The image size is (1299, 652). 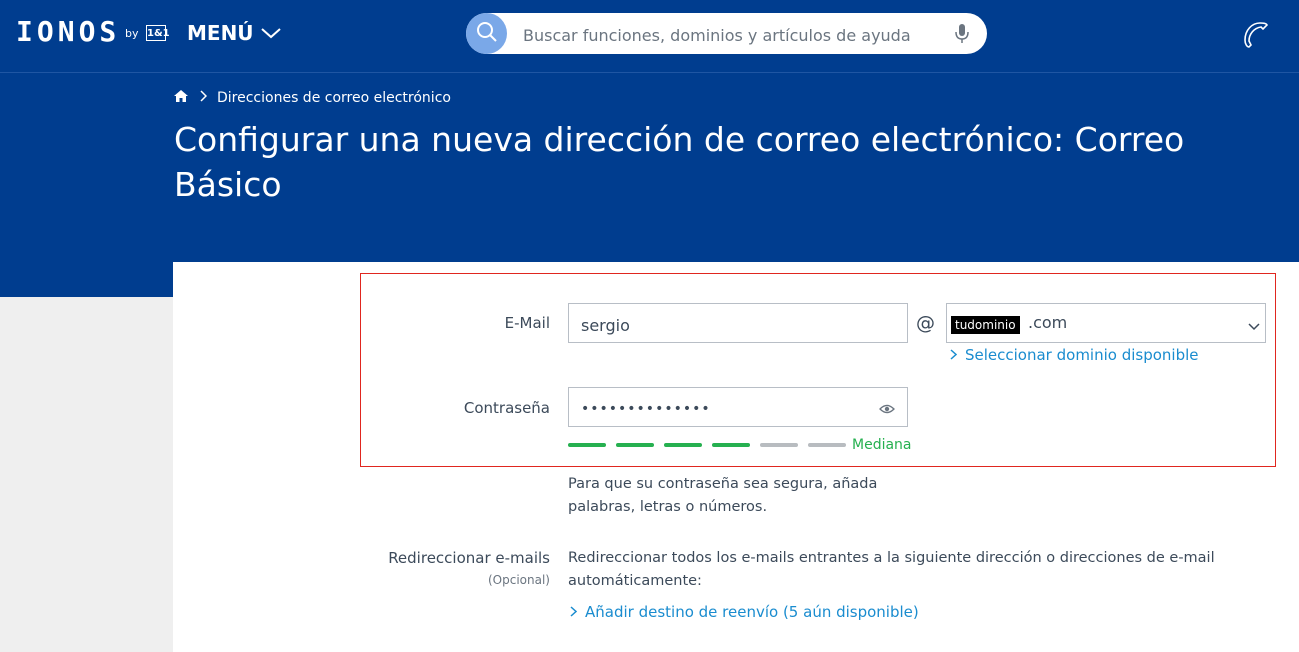 What do you see at coordinates (334, 98) in the screenshot?
I see `breadcrumb-current: Direcciones de correo electrónico` at bounding box center [334, 98].